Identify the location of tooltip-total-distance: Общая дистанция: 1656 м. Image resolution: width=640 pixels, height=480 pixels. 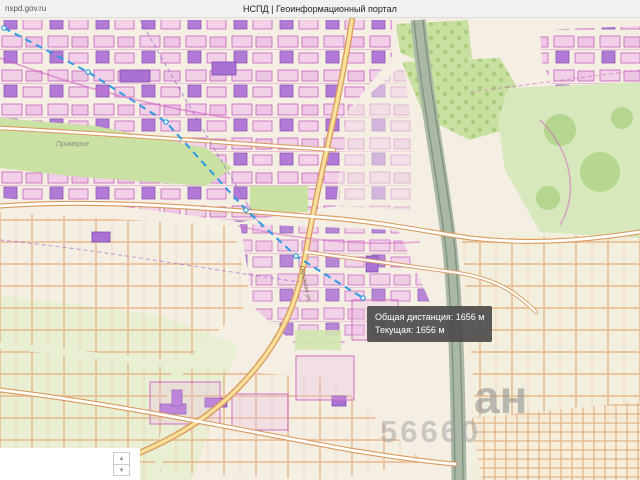
(430, 317).